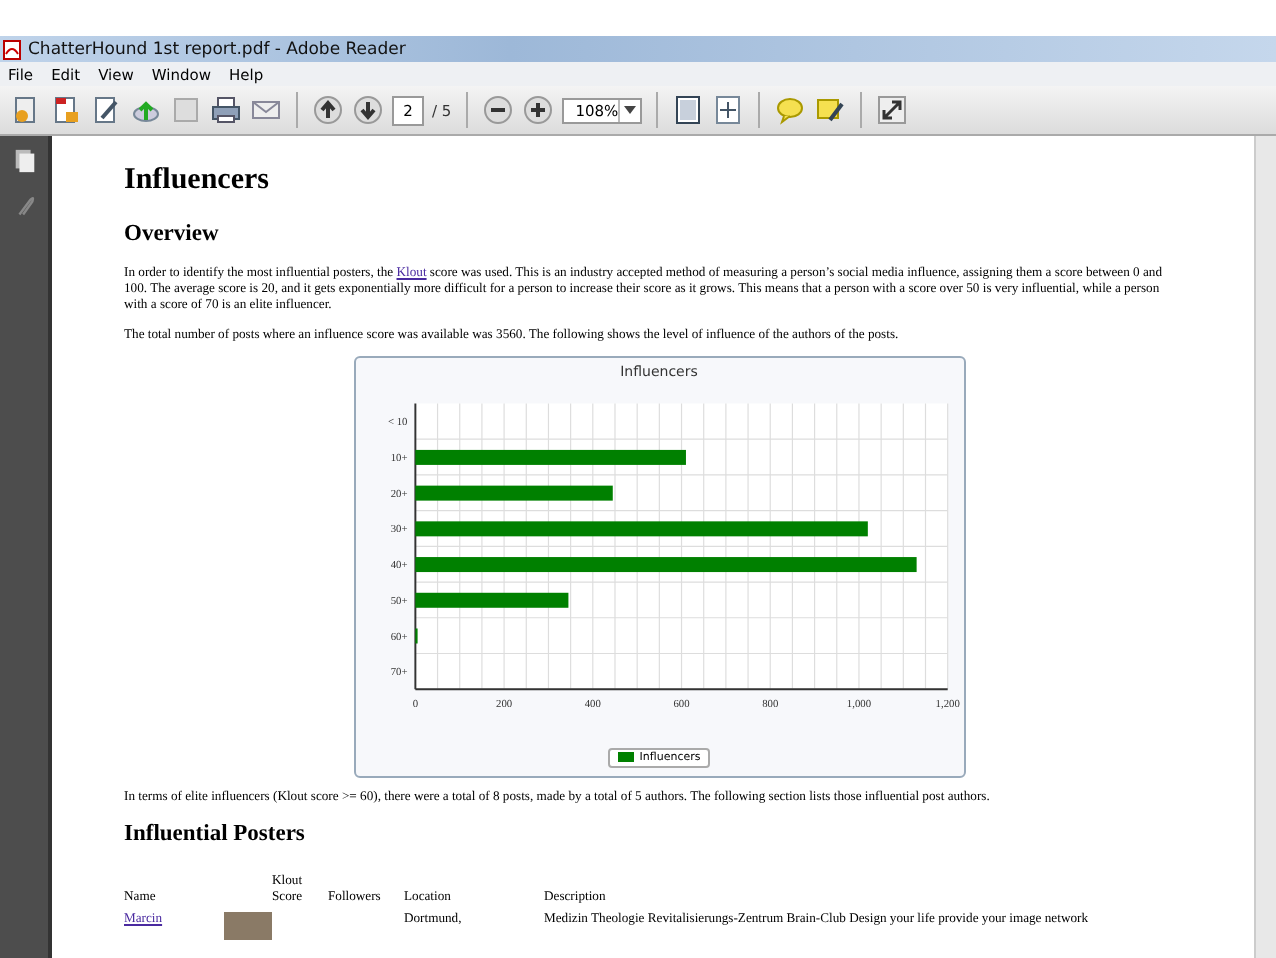  Describe the element at coordinates (829, 110) in the screenshot. I see `highlight-icon` at that location.